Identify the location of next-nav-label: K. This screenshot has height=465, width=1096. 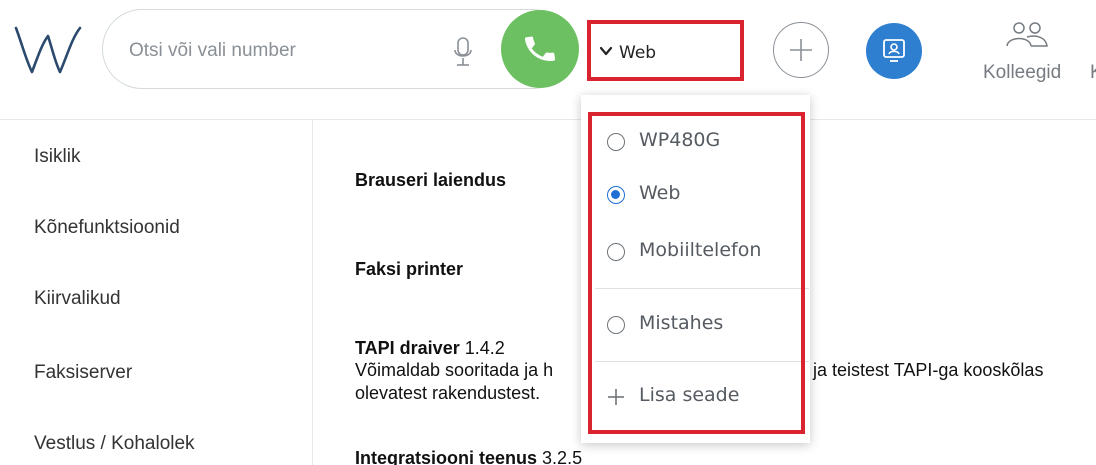
(1093, 73).